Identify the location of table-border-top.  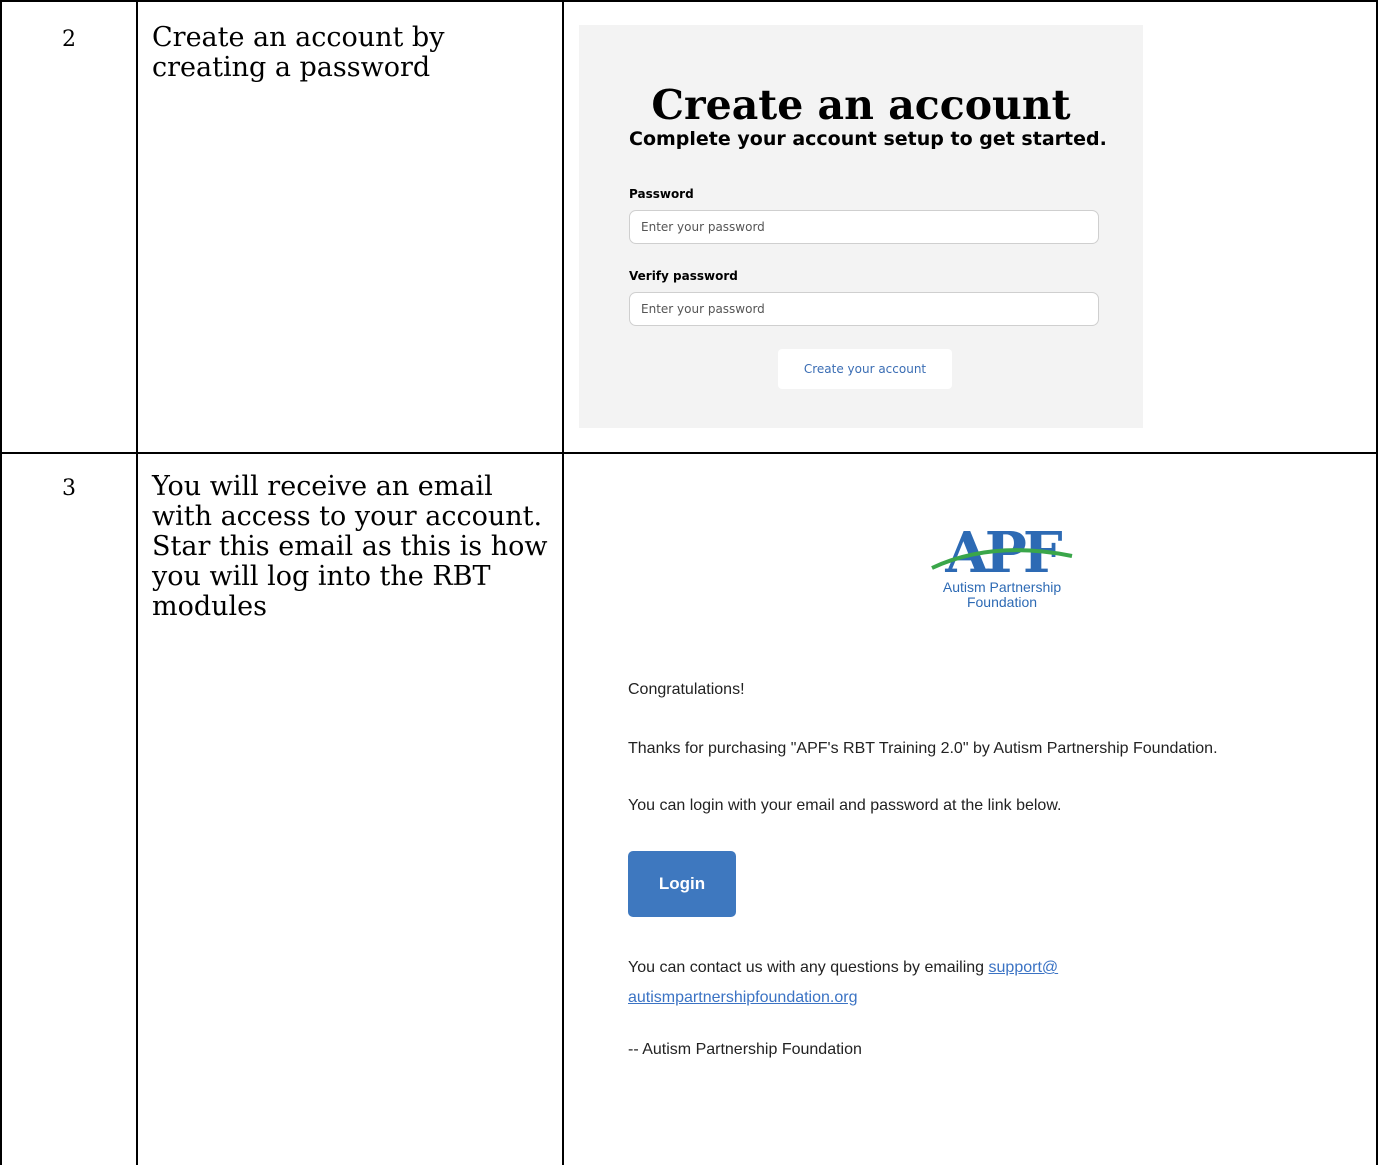
(689, 1).